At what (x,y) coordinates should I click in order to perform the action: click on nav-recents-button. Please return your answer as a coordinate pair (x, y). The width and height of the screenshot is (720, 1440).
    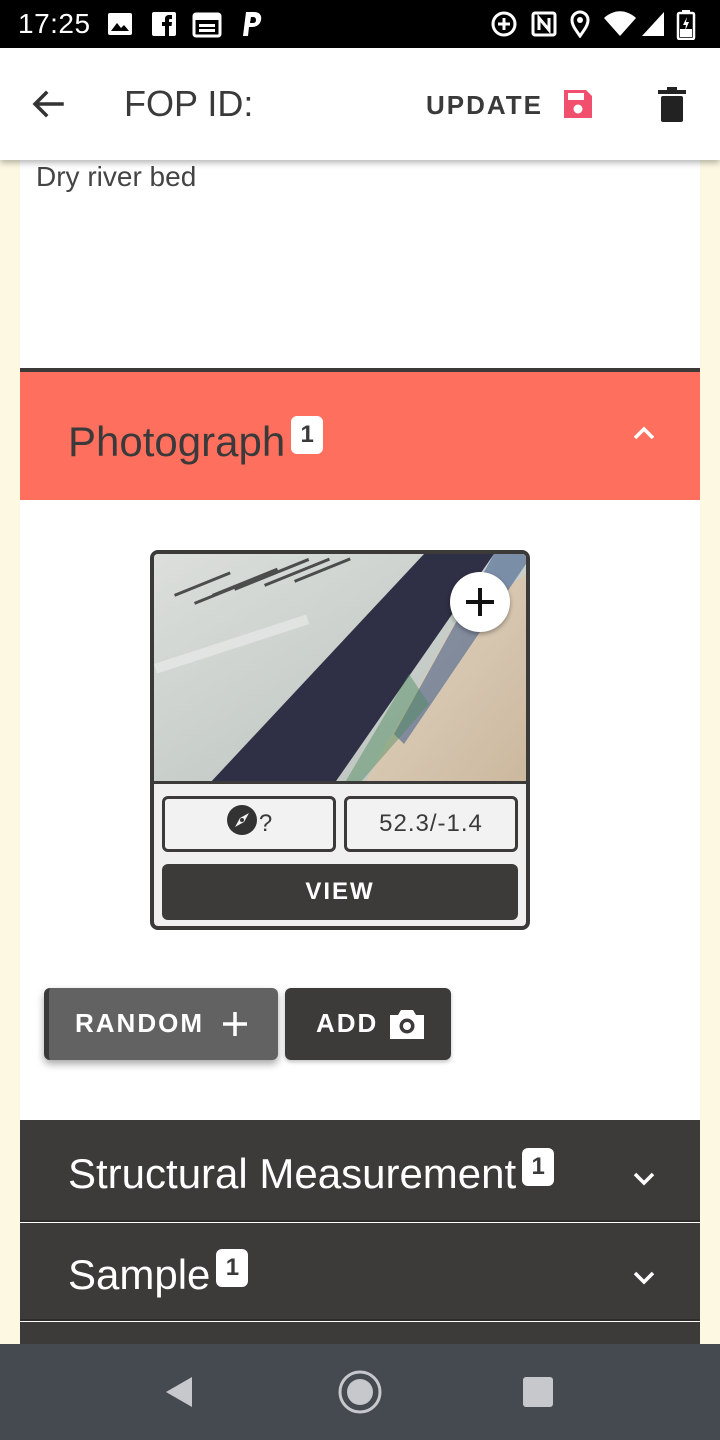
    Looking at the image, I should click on (538, 1392).